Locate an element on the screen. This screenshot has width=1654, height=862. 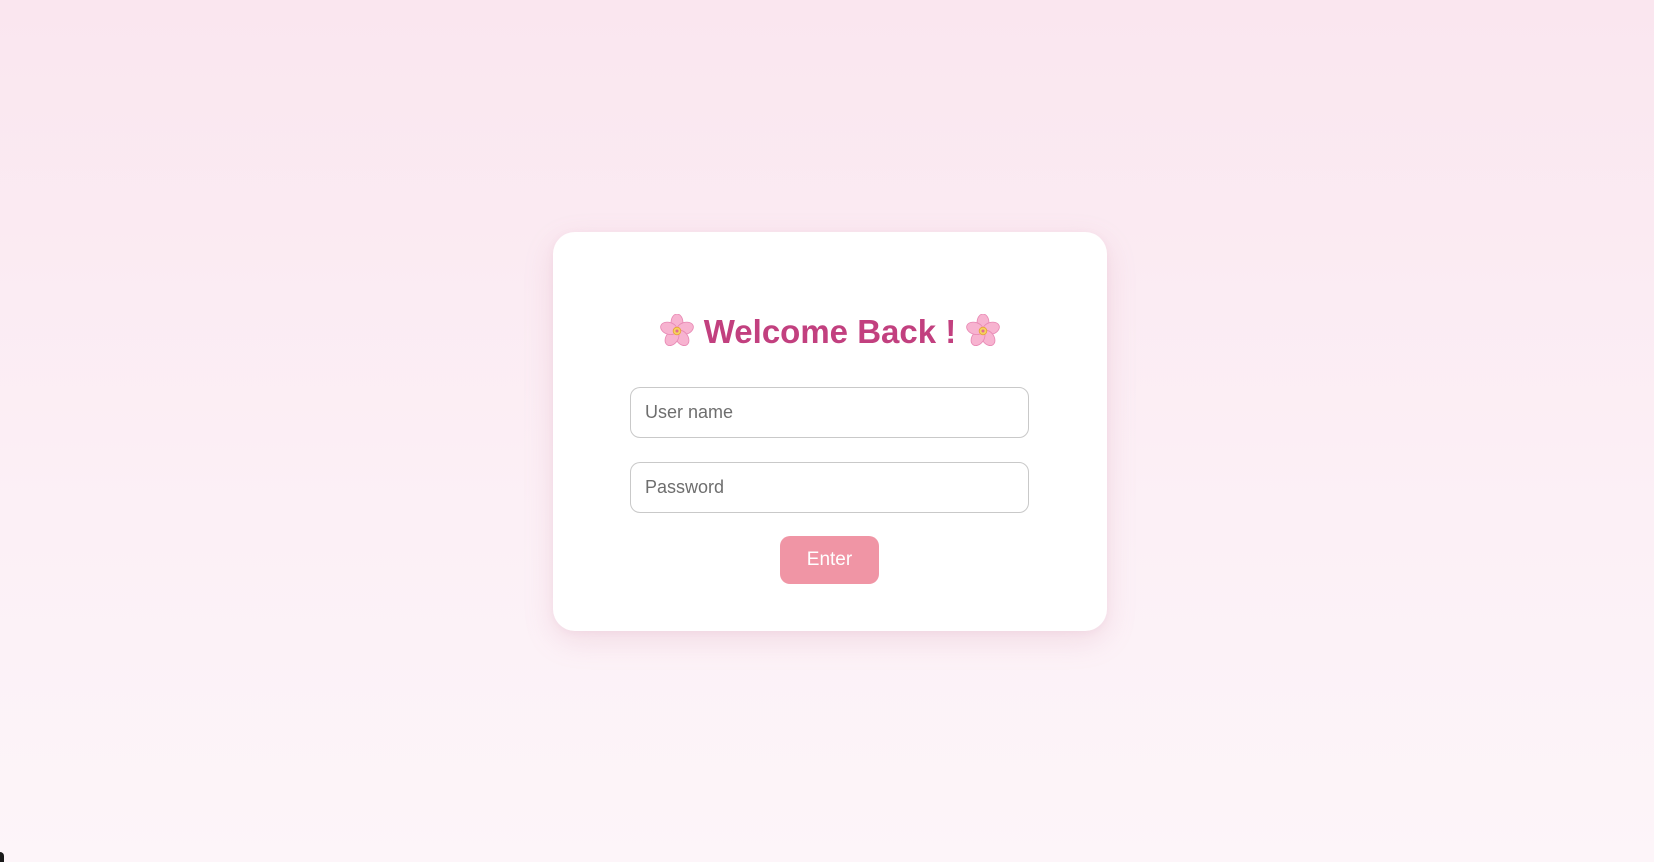
window-corner is located at coordinates (2, 857).